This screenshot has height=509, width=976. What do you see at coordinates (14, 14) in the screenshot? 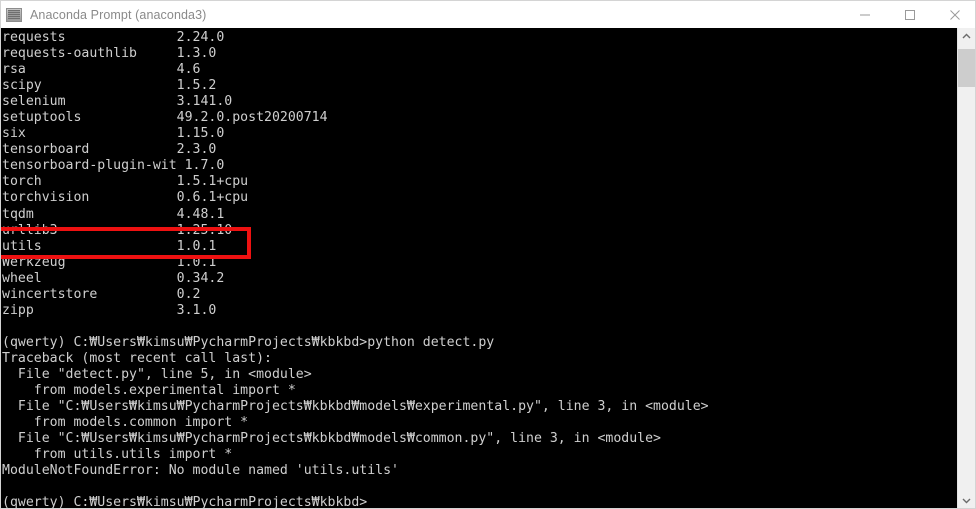
I see `console-window-icon` at bounding box center [14, 14].